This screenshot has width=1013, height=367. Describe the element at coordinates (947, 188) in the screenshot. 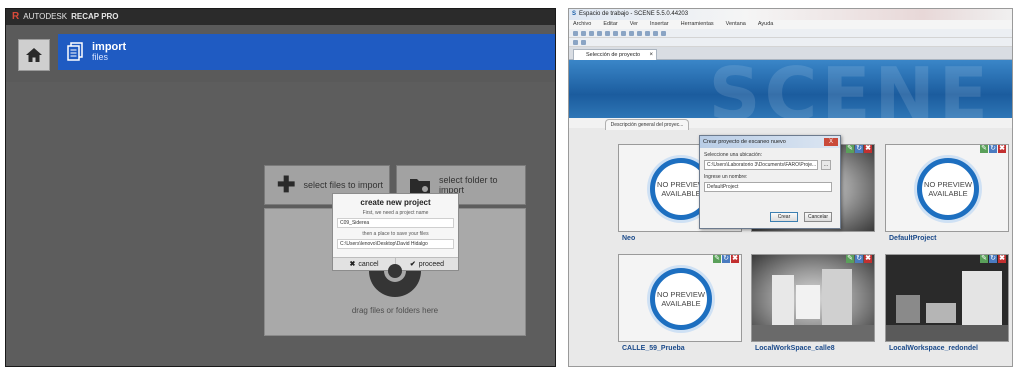

I see `project-thumbnail: ✎ ↻ ✖ NO PREVIEW AVAILABLE` at that location.